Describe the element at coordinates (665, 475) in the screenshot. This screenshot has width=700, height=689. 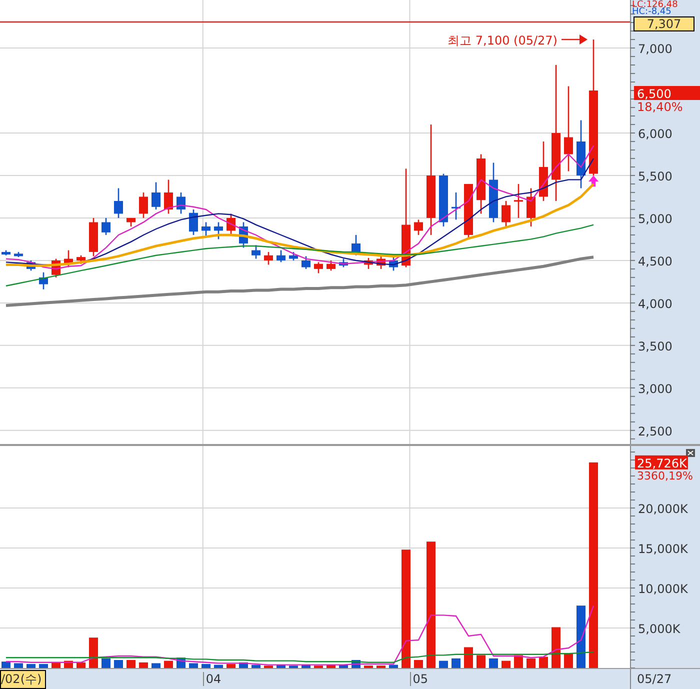
I see `change-percent: 3360,19%` at that location.